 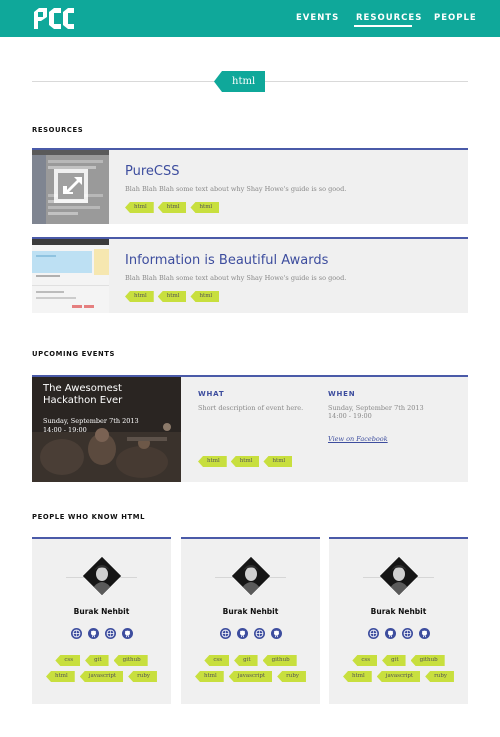 I want to click on event-tags: html html html, so click(x=245, y=461).